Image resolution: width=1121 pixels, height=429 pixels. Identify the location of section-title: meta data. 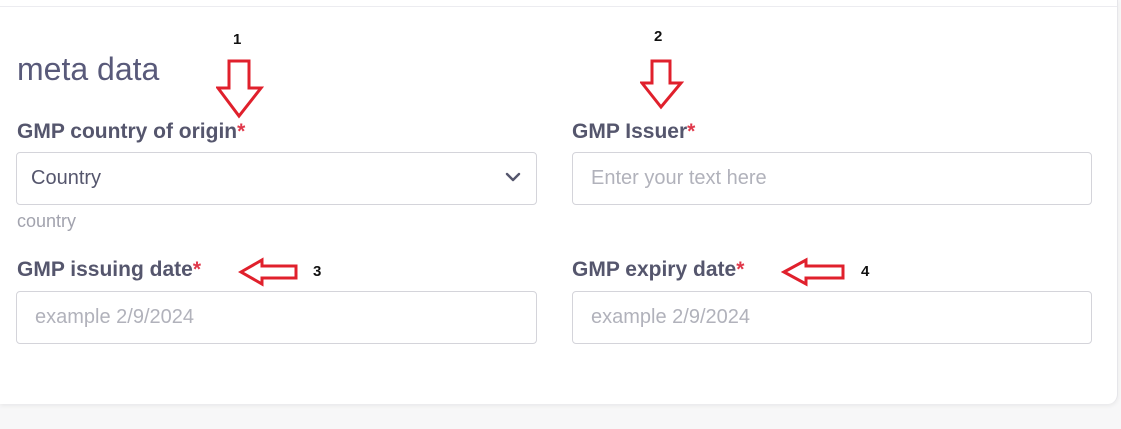
(88, 69).